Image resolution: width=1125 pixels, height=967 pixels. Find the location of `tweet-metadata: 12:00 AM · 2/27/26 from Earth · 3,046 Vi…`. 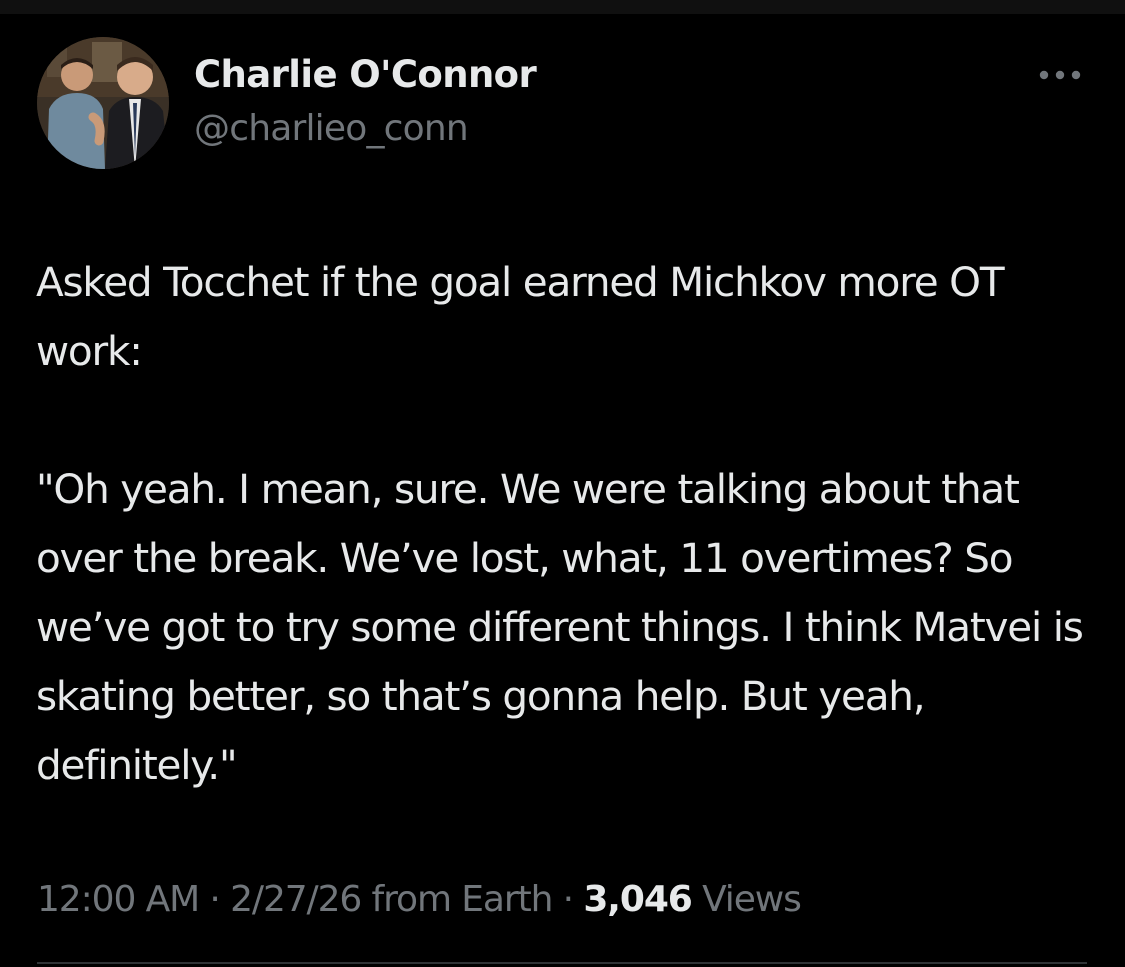

tweet-metadata: 12:00 AM · 2/27/26 from Earth · 3,046 Vi… is located at coordinates (419, 899).